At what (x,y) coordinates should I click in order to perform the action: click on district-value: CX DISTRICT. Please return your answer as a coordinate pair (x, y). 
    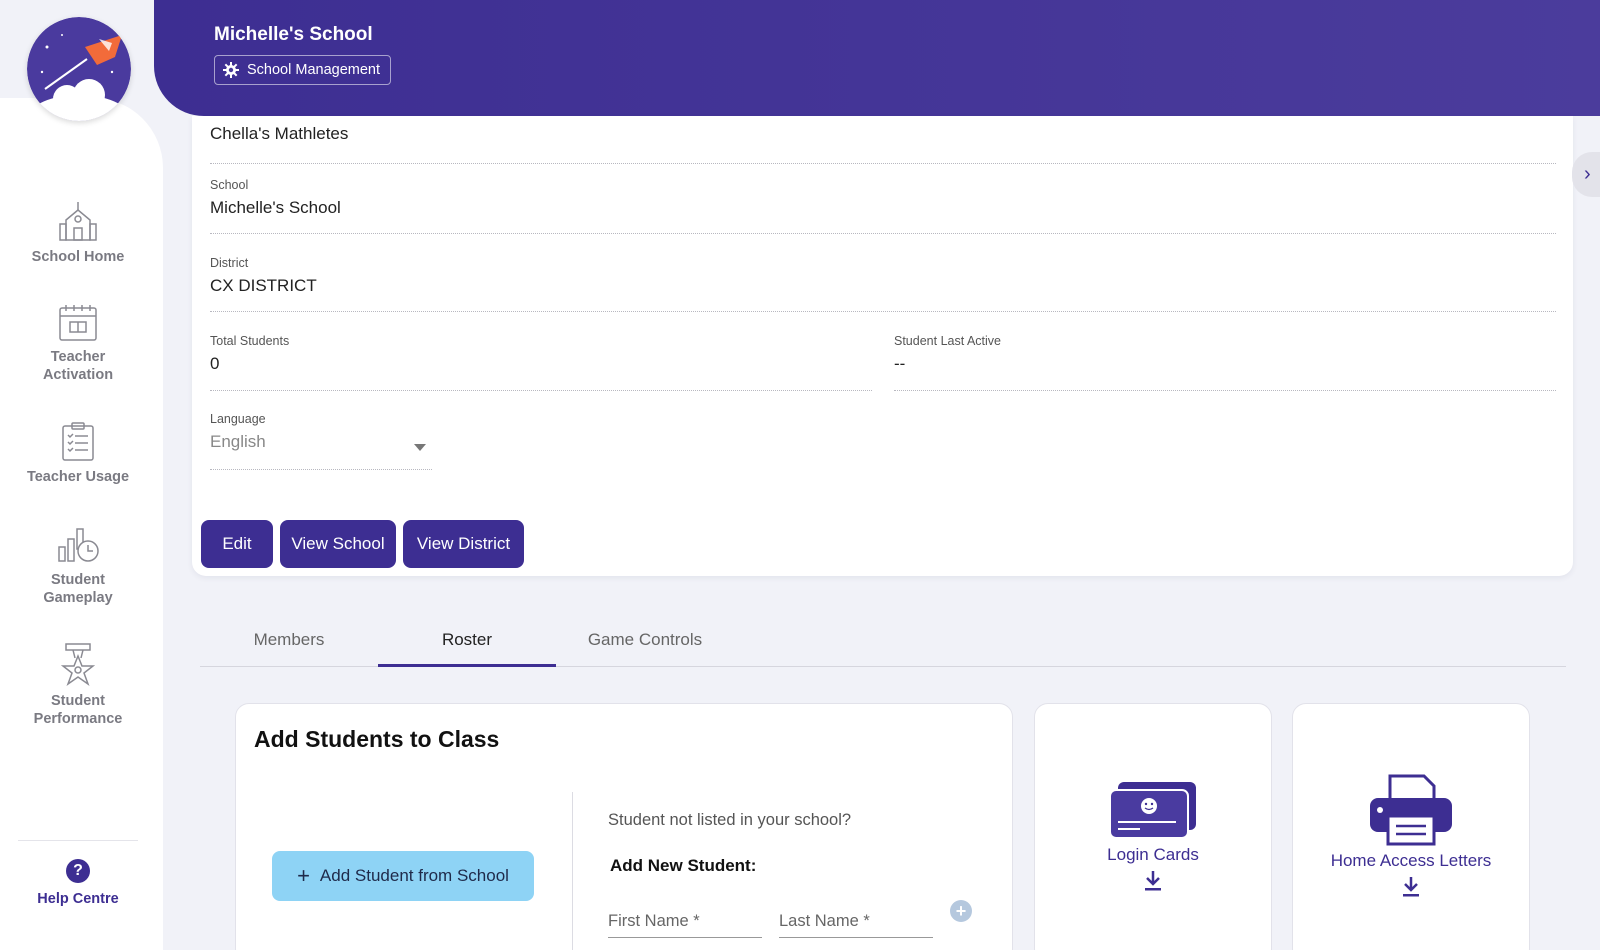
    Looking at the image, I should click on (263, 285).